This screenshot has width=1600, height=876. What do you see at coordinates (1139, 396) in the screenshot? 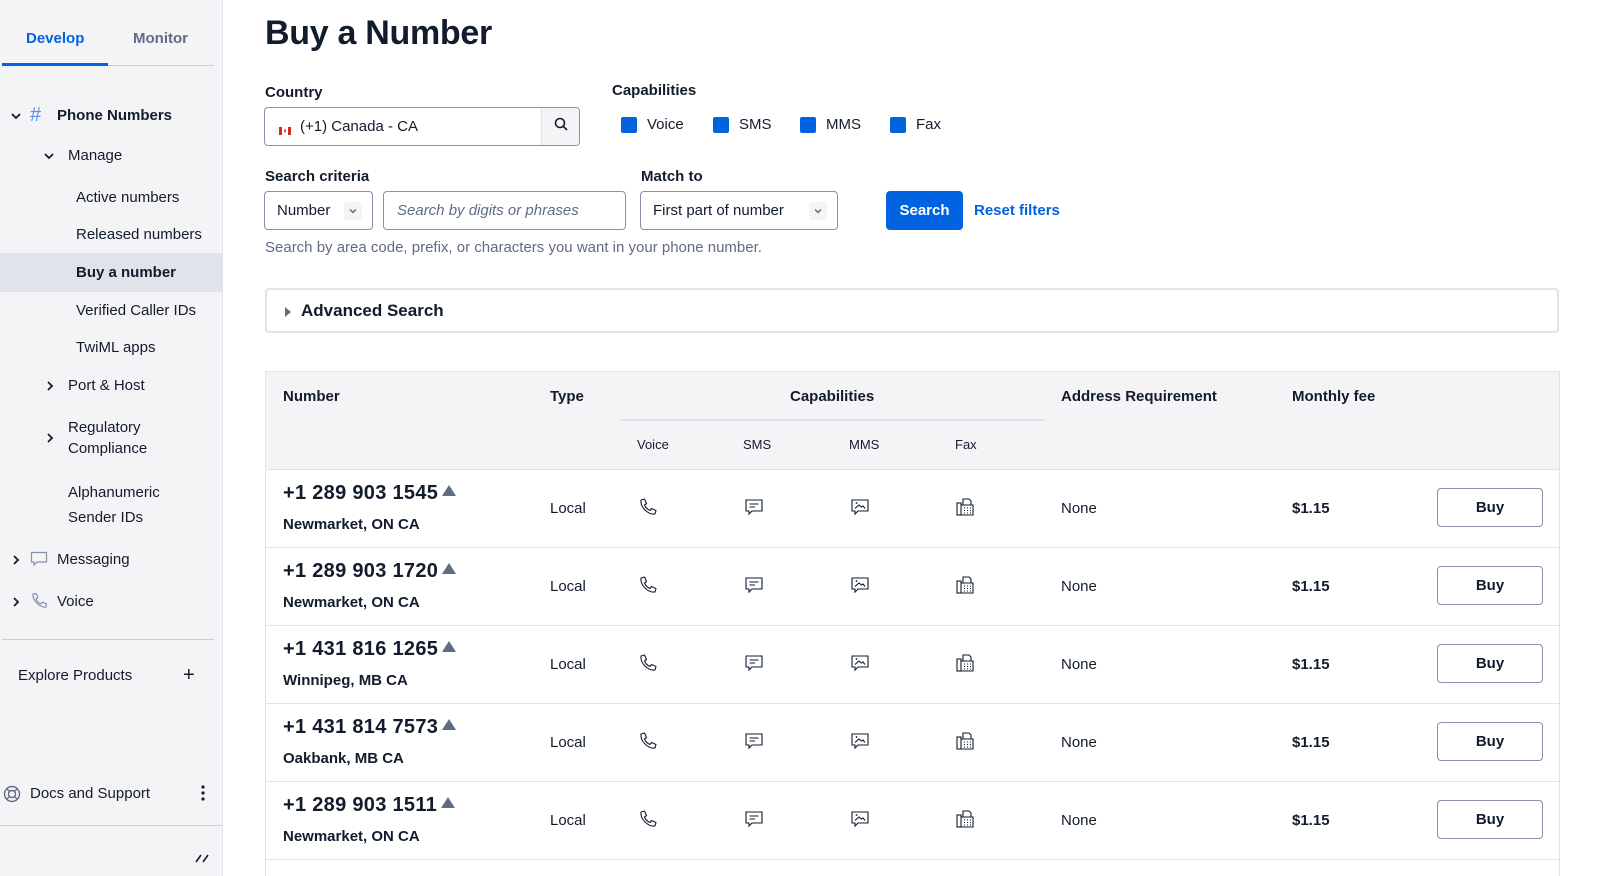
I see `header-address-requirement: Address Requirement` at bounding box center [1139, 396].